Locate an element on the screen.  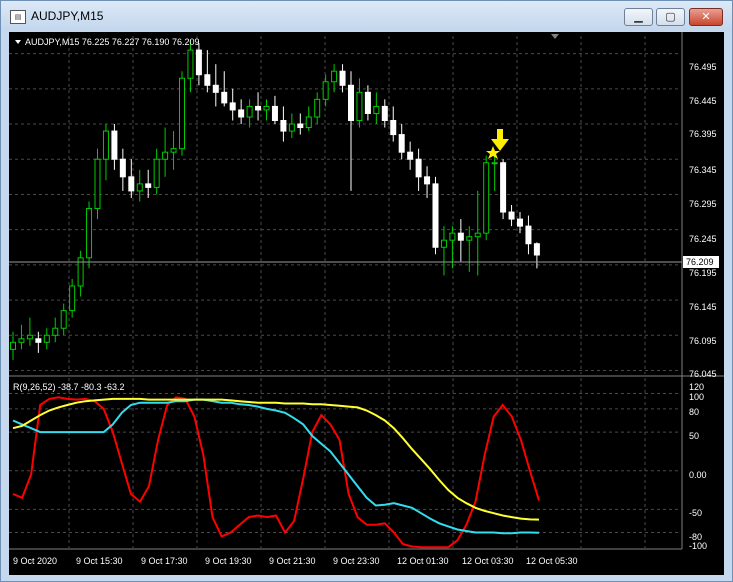
chart-shift-marker-icon is located at coordinates (555, 36).